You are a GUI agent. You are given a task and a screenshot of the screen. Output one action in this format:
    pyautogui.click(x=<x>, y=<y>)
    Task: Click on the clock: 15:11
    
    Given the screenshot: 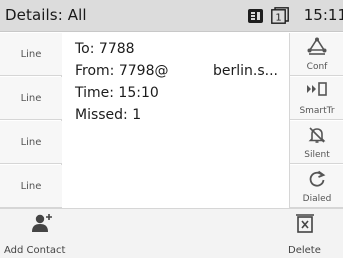 What is the action you would take?
    pyautogui.click(x=323, y=15)
    